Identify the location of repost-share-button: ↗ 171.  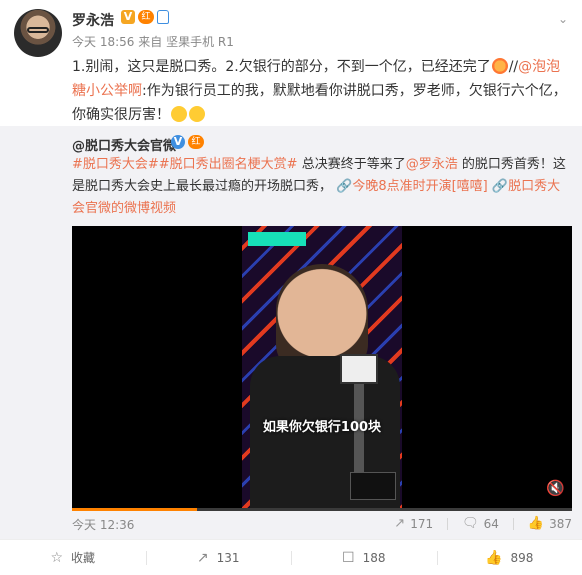
(413, 523).